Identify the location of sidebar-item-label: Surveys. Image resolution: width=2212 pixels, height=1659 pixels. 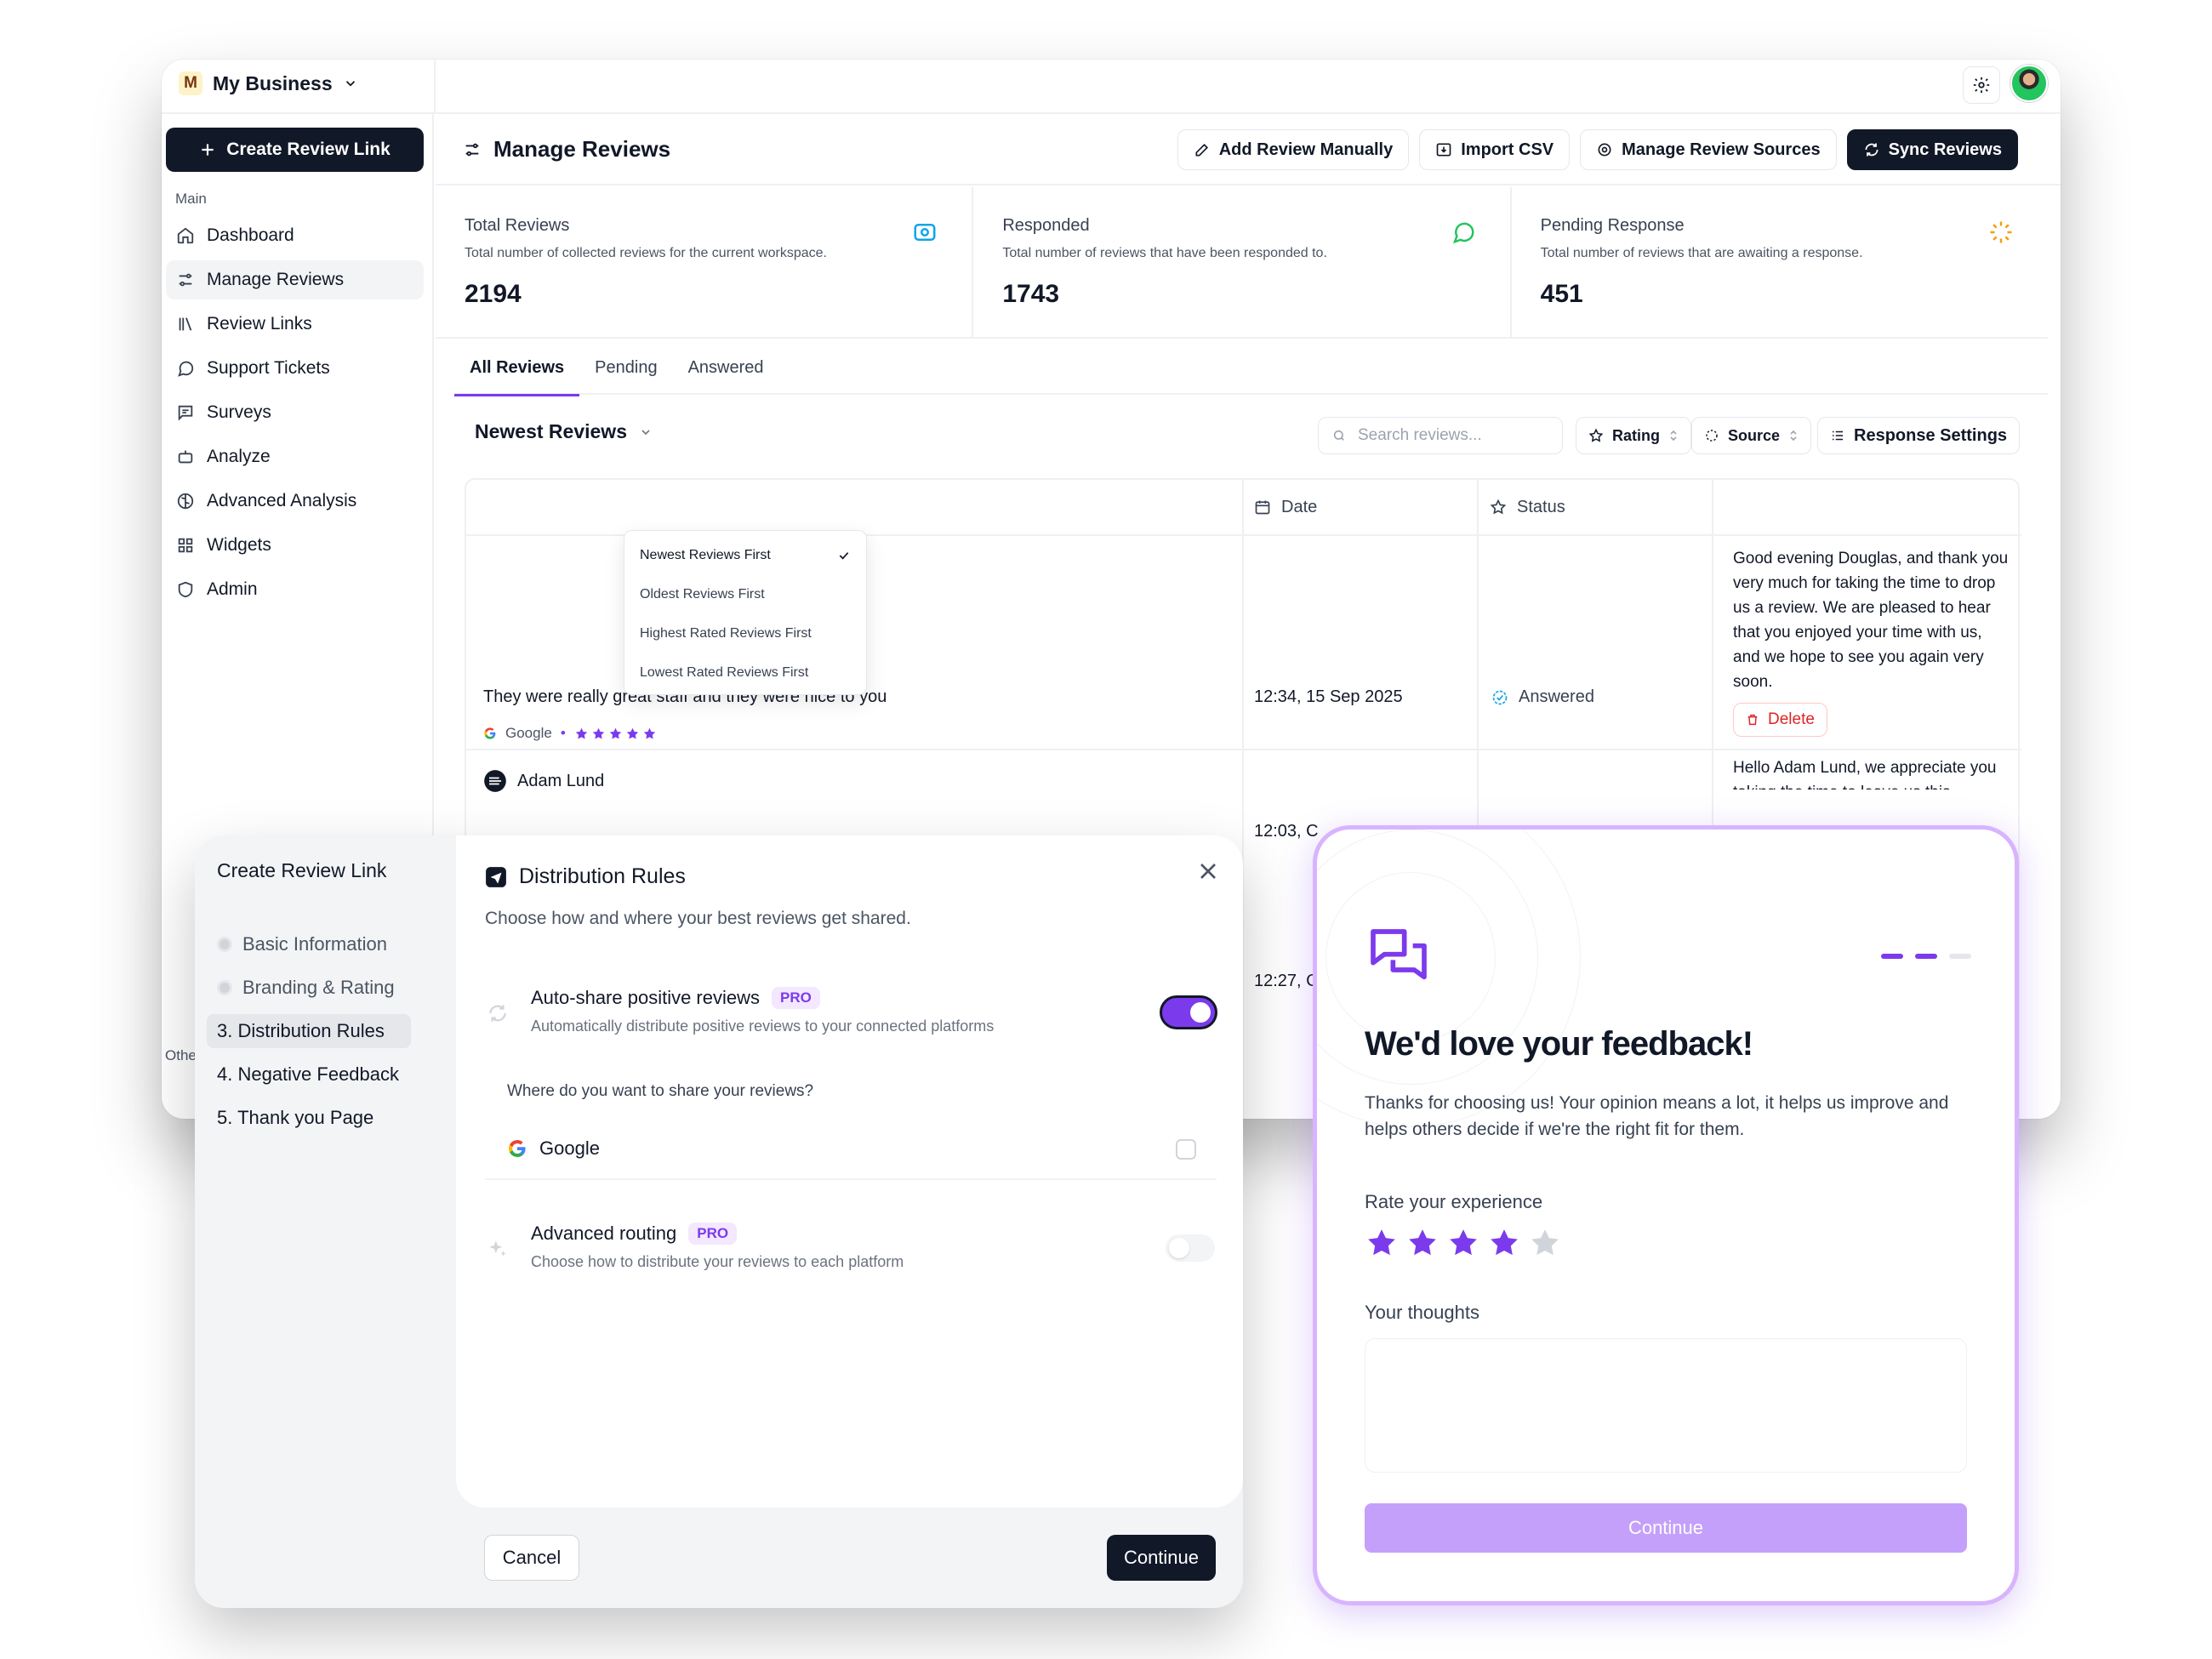
(239, 412).